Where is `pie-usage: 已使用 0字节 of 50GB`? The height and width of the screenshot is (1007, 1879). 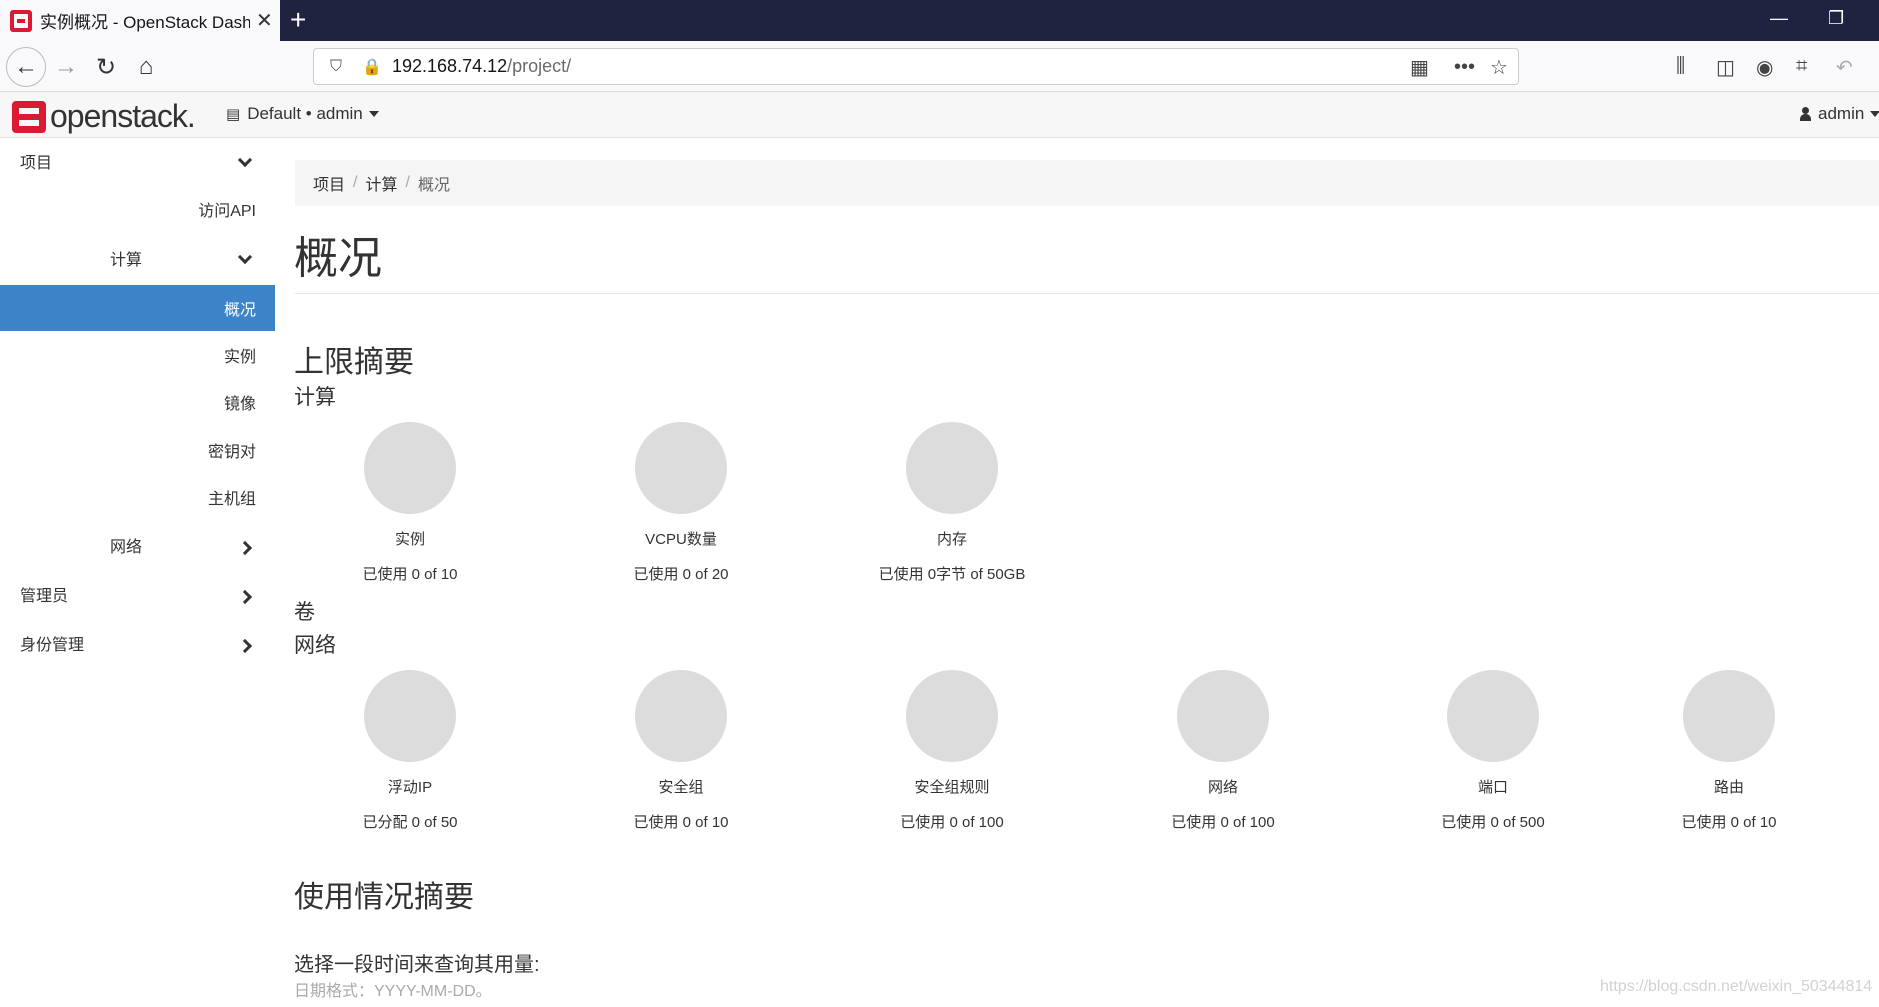
pie-usage: 已使用 0字节 of 50GB is located at coordinates (952, 574).